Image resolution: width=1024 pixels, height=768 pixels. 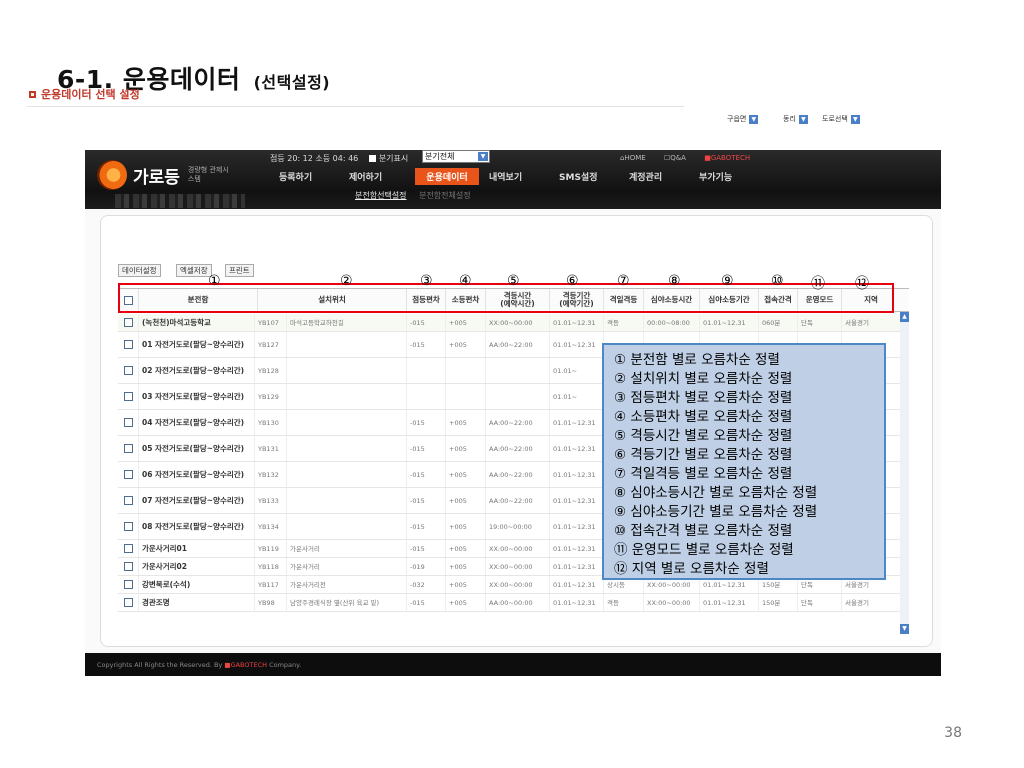 What do you see at coordinates (372, 158) in the screenshot?
I see `branch-display-checkbox` at bounding box center [372, 158].